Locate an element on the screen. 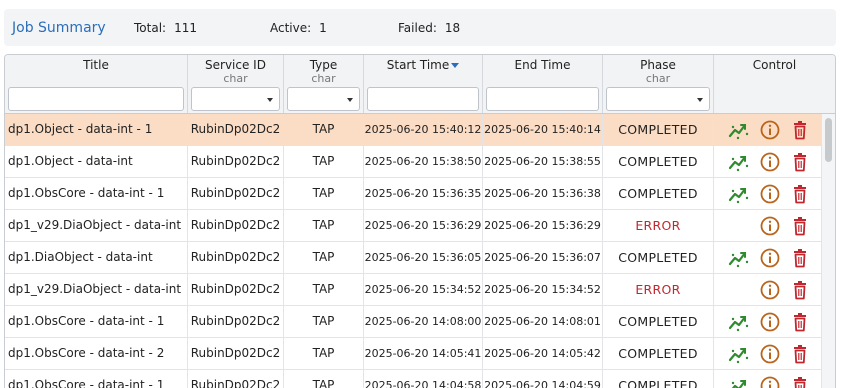 This screenshot has width=846, height=388. column-end-time-label: End Time is located at coordinates (542, 65).